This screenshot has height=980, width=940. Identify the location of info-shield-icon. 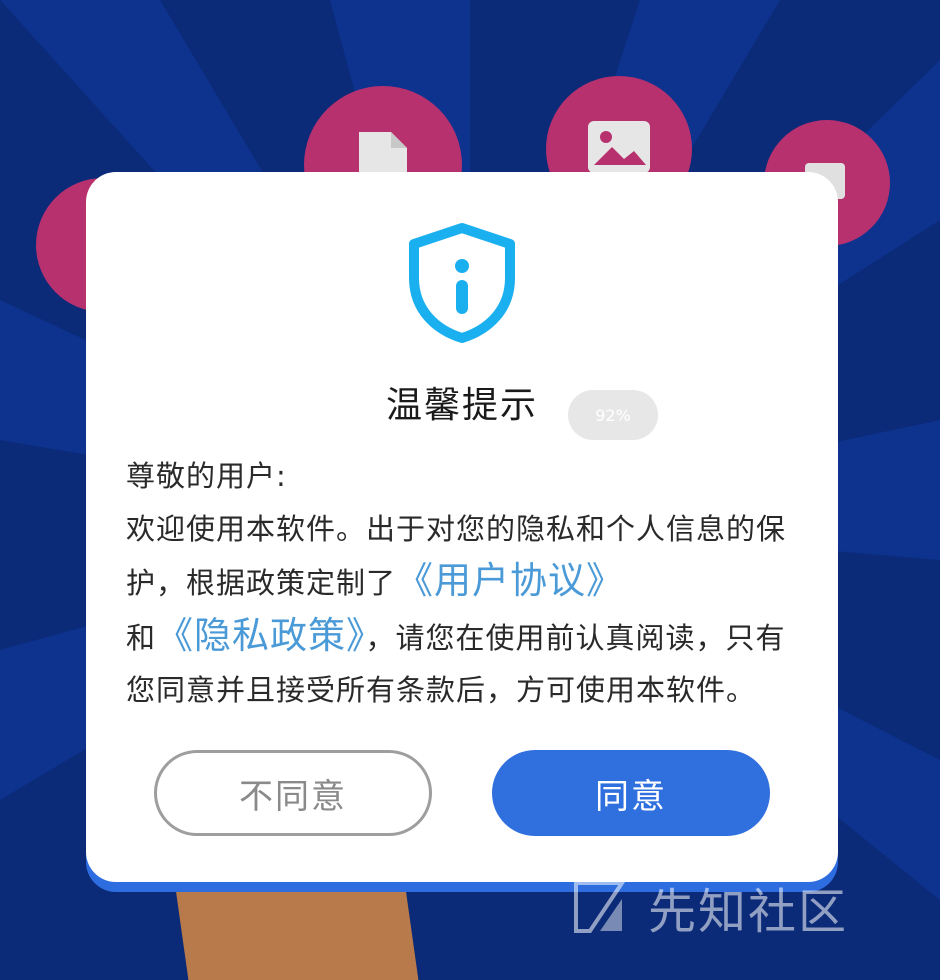
(462, 283).